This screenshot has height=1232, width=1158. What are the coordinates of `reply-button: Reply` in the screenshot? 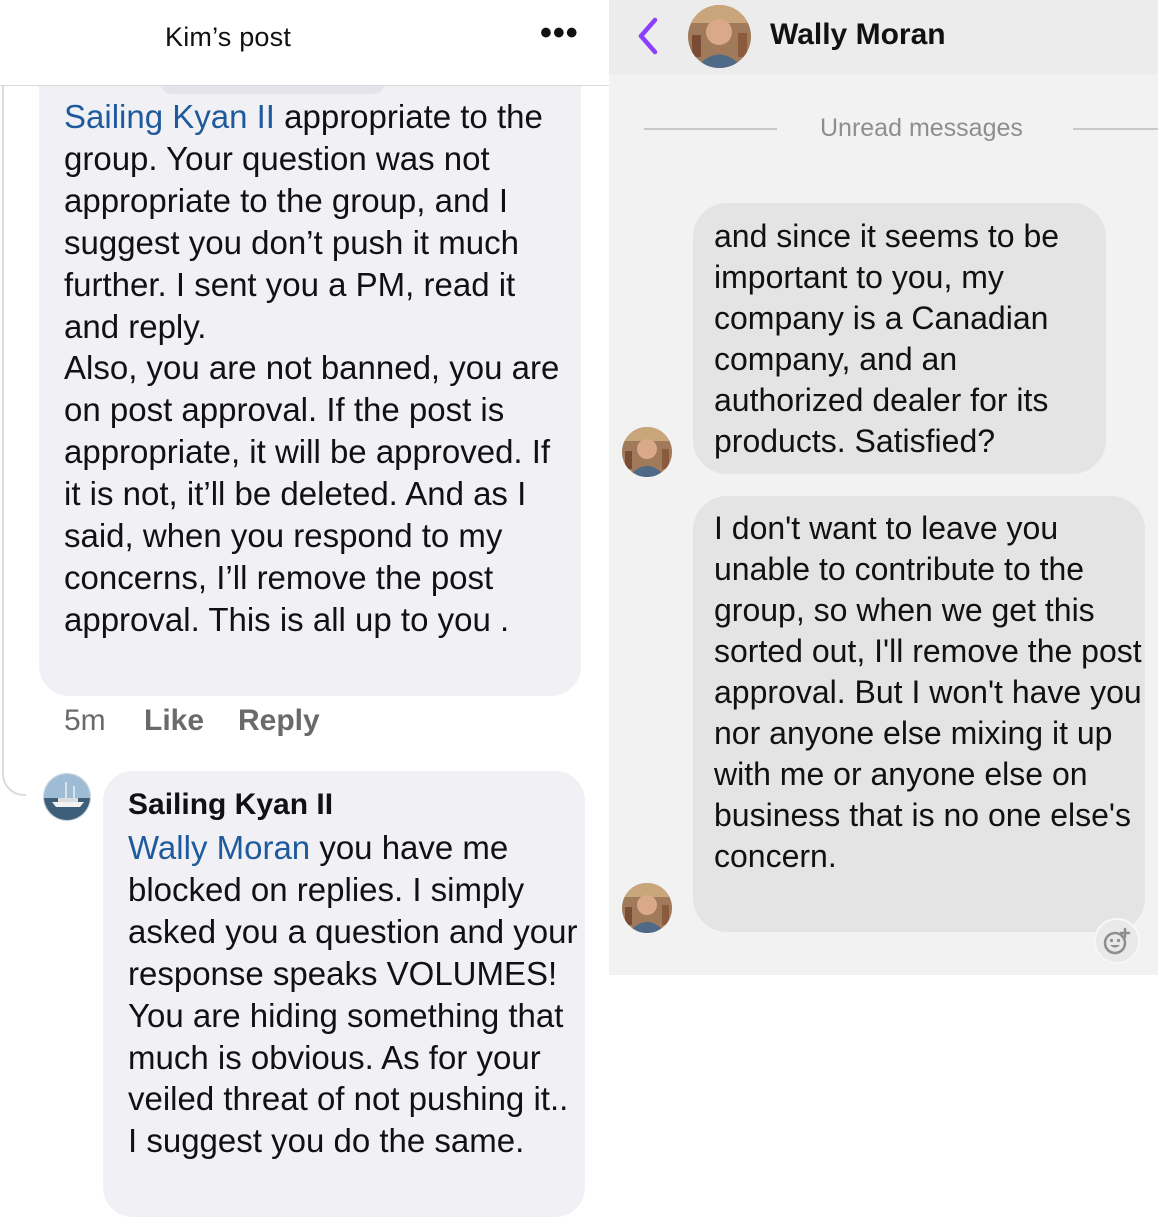 It's located at (279, 721).